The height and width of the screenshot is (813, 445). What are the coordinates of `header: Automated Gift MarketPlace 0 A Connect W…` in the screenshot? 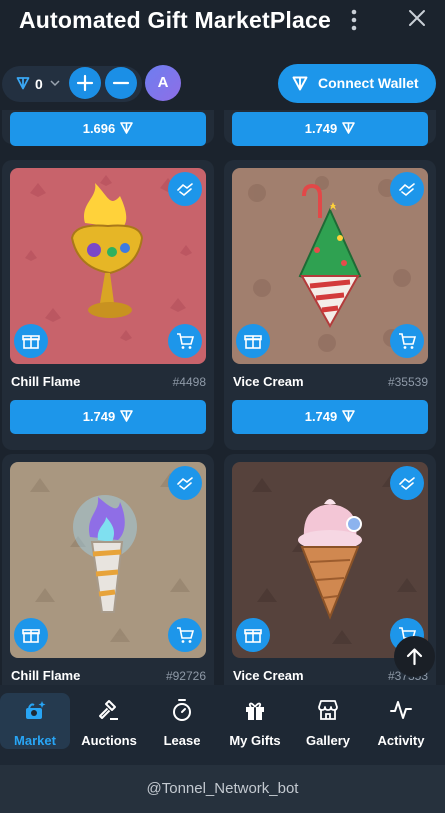 It's located at (222, 55).